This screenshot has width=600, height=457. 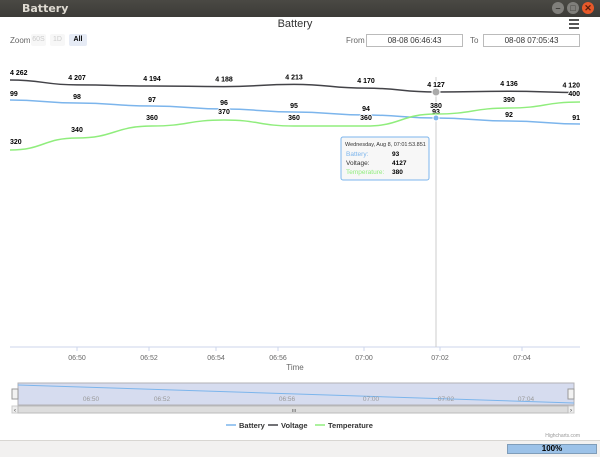 What do you see at coordinates (385, 145) in the screenshot?
I see `tooltip-header: Wednesday, Aug 8, 07:01:53.851` at bounding box center [385, 145].